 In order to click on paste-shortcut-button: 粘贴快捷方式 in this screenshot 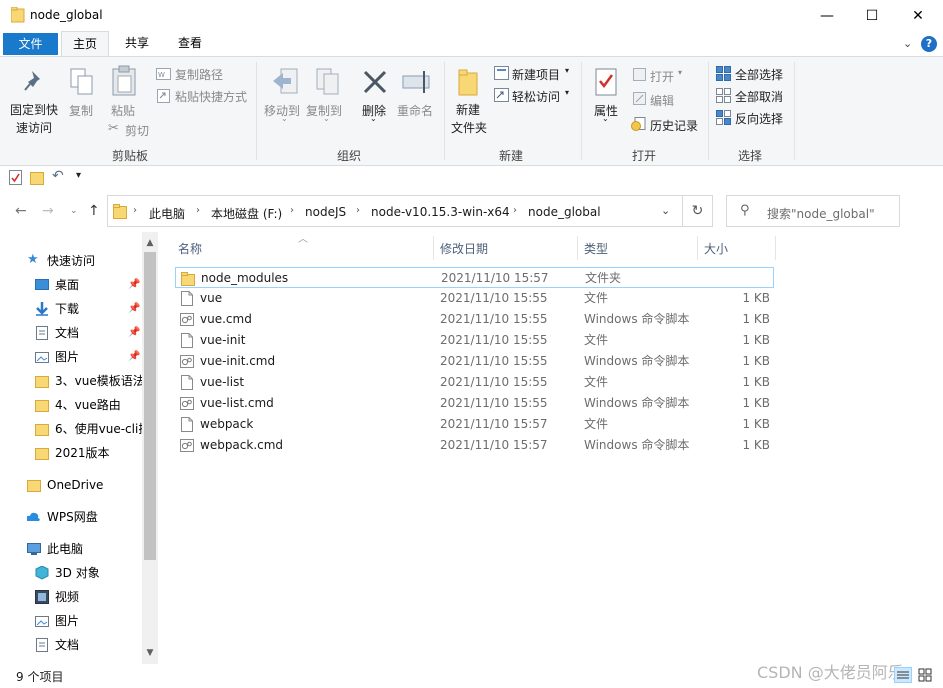, I will do `click(211, 96)`.